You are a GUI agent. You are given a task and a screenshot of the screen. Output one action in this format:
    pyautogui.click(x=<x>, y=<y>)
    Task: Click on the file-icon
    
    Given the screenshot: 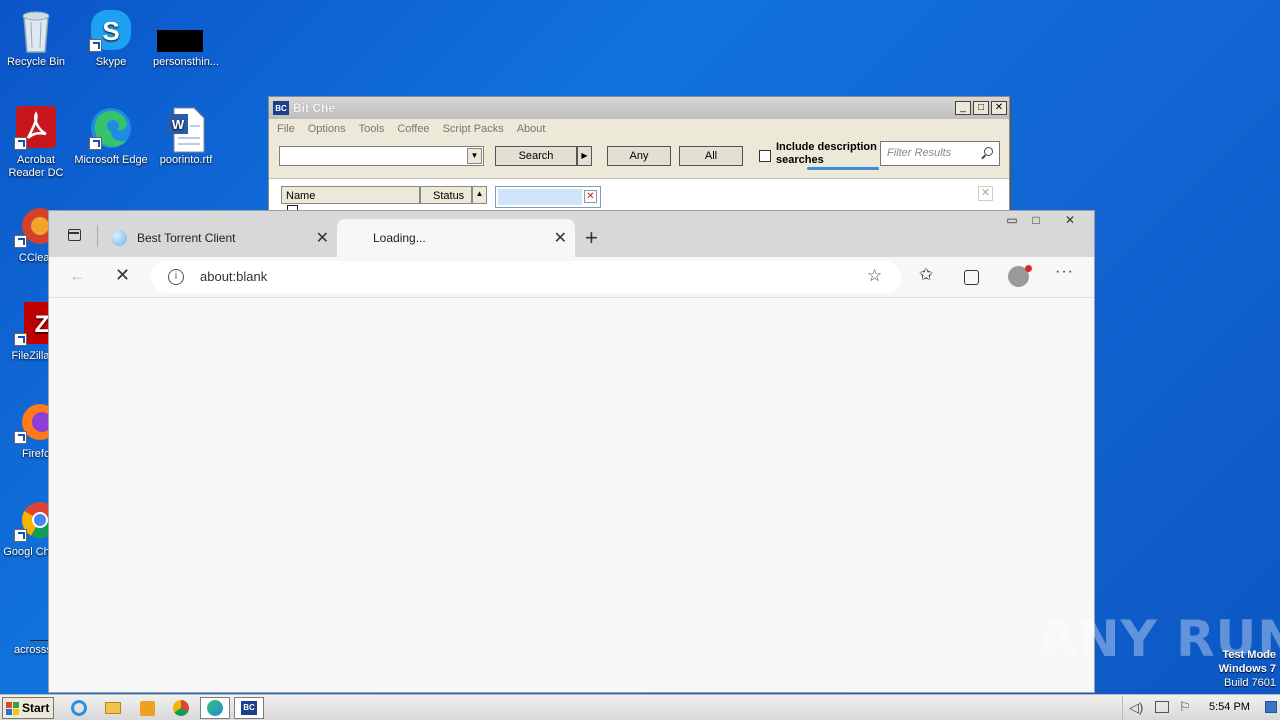 What is the action you would take?
    pyautogui.click(x=182, y=30)
    